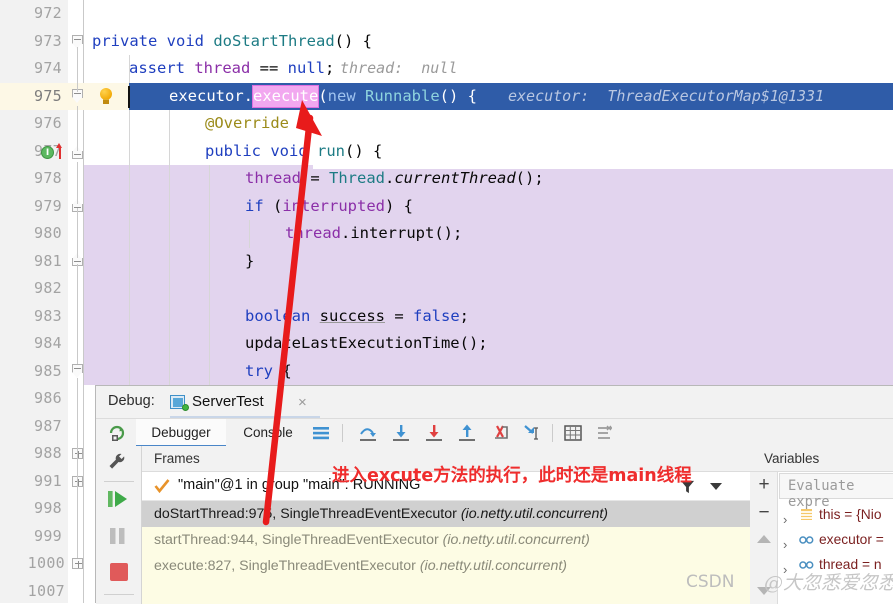  Describe the element at coordinates (357, 317) in the screenshot. I see `code-text: boolean success = false;` at that location.